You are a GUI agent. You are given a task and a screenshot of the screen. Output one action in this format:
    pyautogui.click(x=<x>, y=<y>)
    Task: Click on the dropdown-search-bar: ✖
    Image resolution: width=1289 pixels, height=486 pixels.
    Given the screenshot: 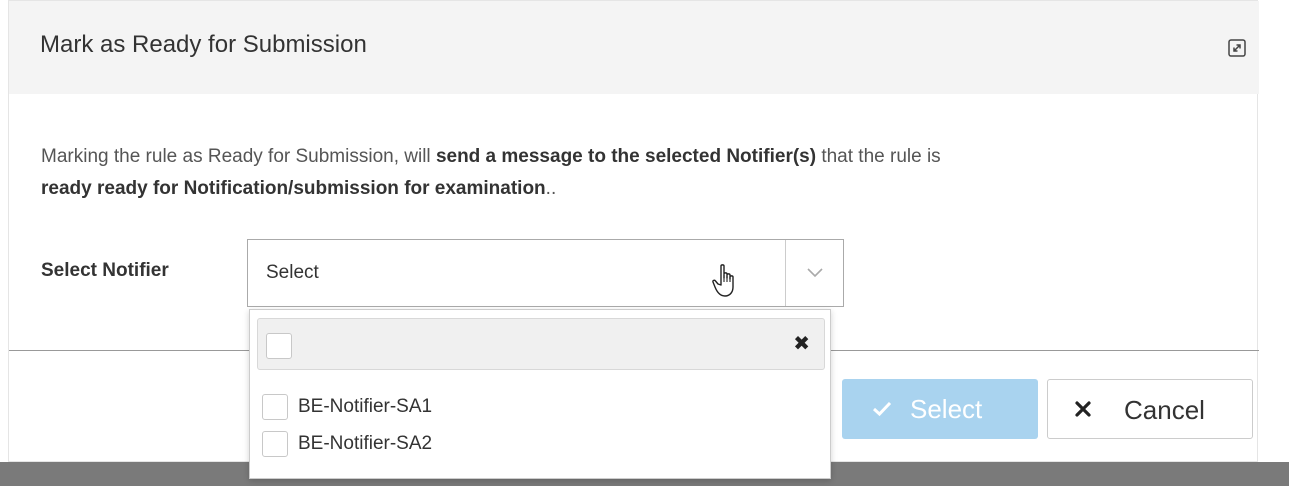 What is the action you would take?
    pyautogui.click(x=541, y=344)
    